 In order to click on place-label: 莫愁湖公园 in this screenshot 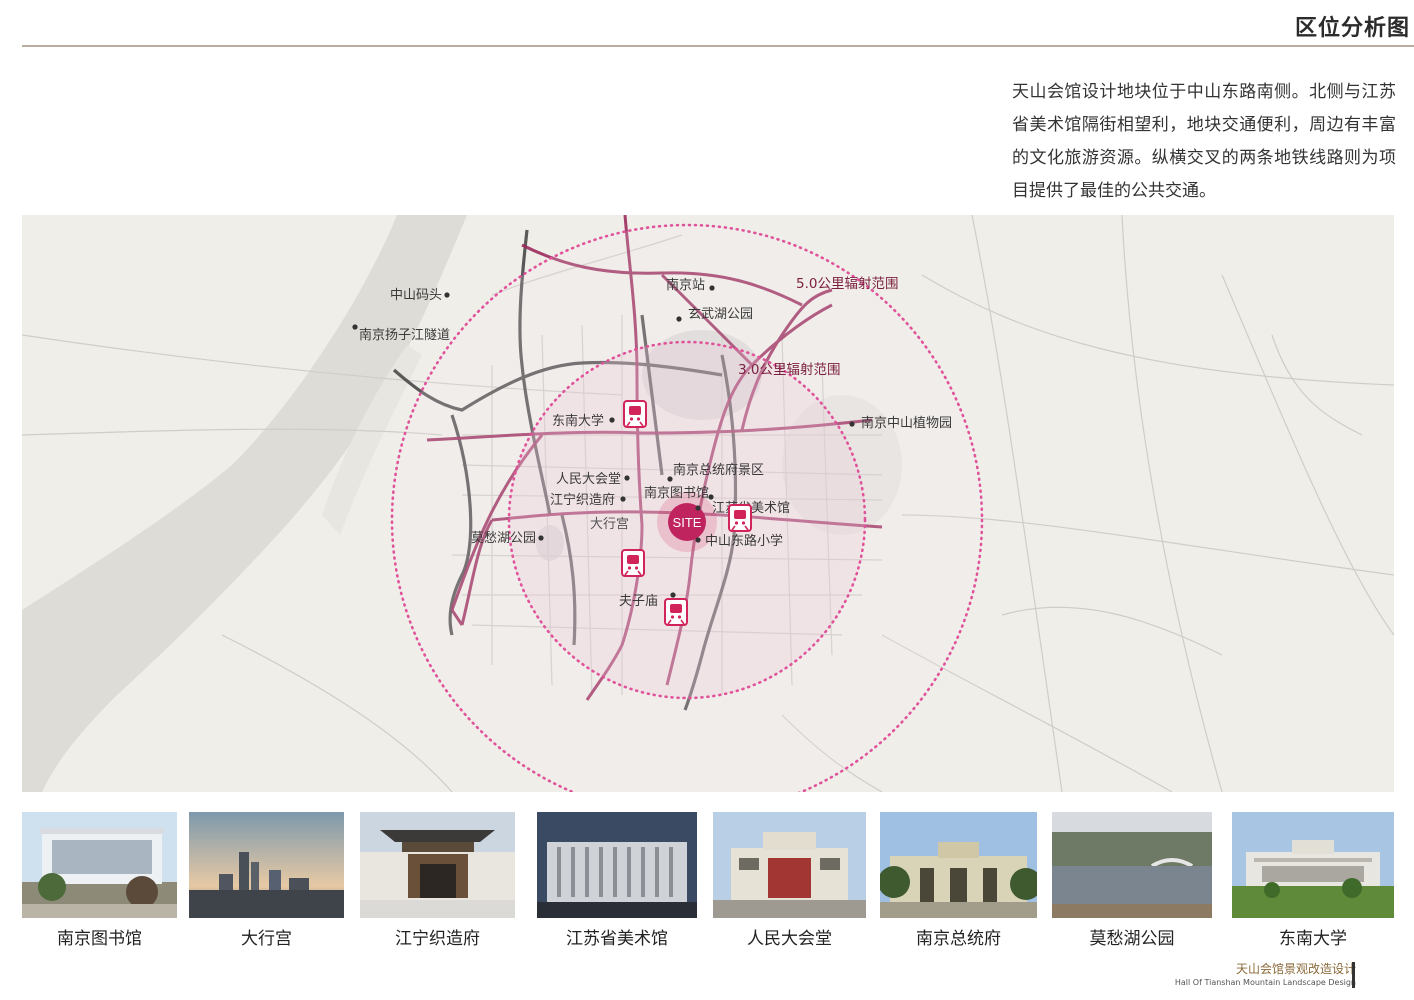, I will do `click(503, 538)`.